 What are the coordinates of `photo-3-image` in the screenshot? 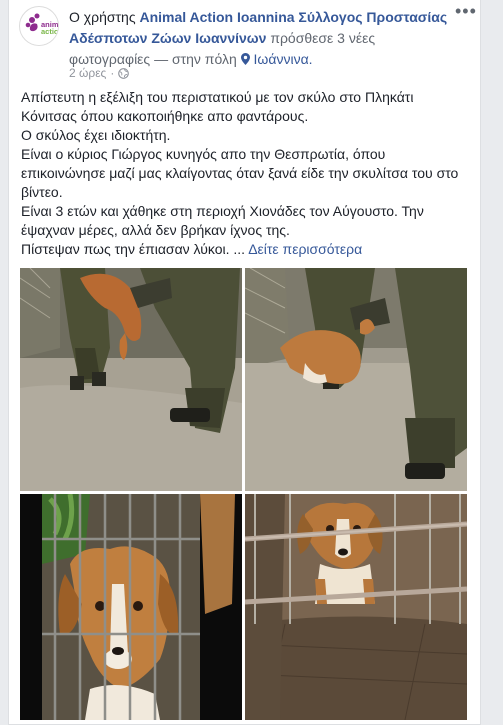 It's located at (131, 607).